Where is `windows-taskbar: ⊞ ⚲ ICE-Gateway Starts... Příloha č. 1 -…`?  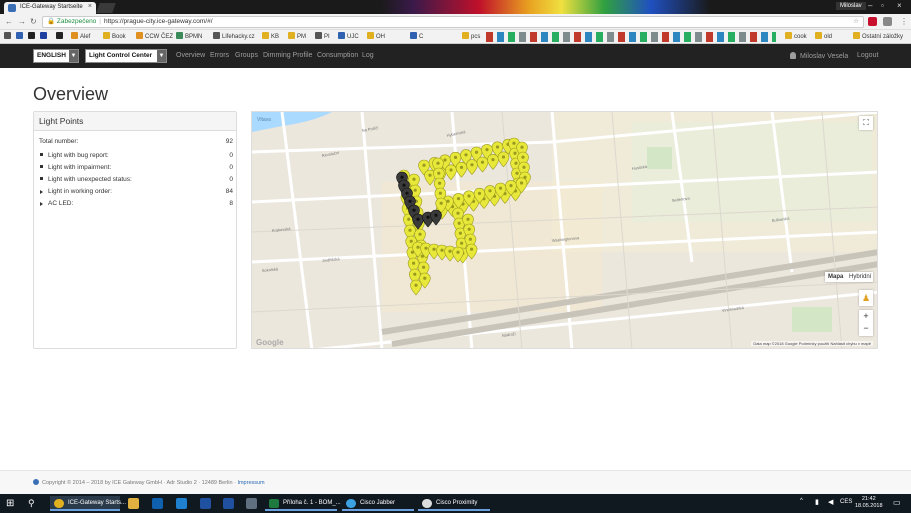 windows-taskbar: ⊞ ⚲ ICE-Gateway Starts... Příloha č. 1 -… is located at coordinates (455, 503).